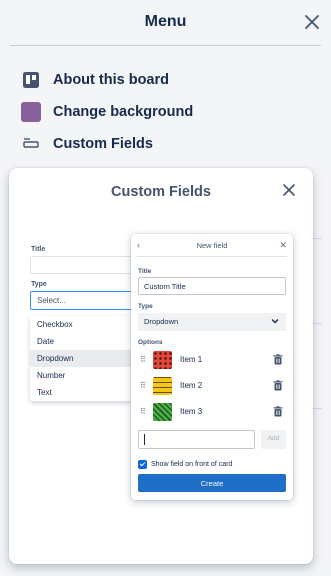 Image resolution: width=331 pixels, height=576 pixels. I want to click on menu-item-label: Change background, so click(123, 112).